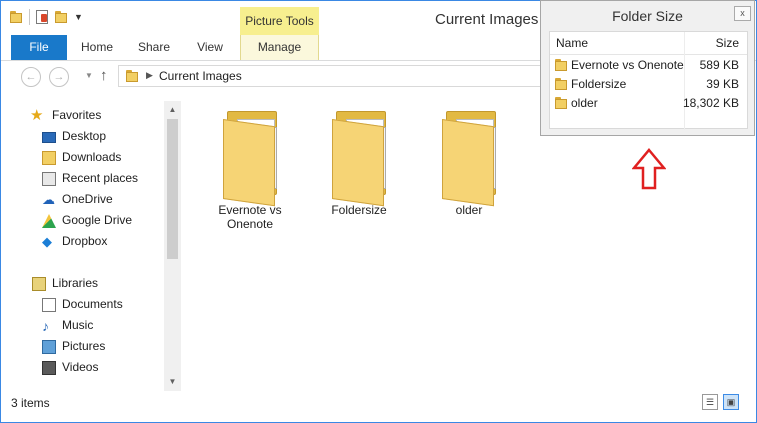 The image size is (757, 423). I want to click on qat-divider, so click(29, 17).